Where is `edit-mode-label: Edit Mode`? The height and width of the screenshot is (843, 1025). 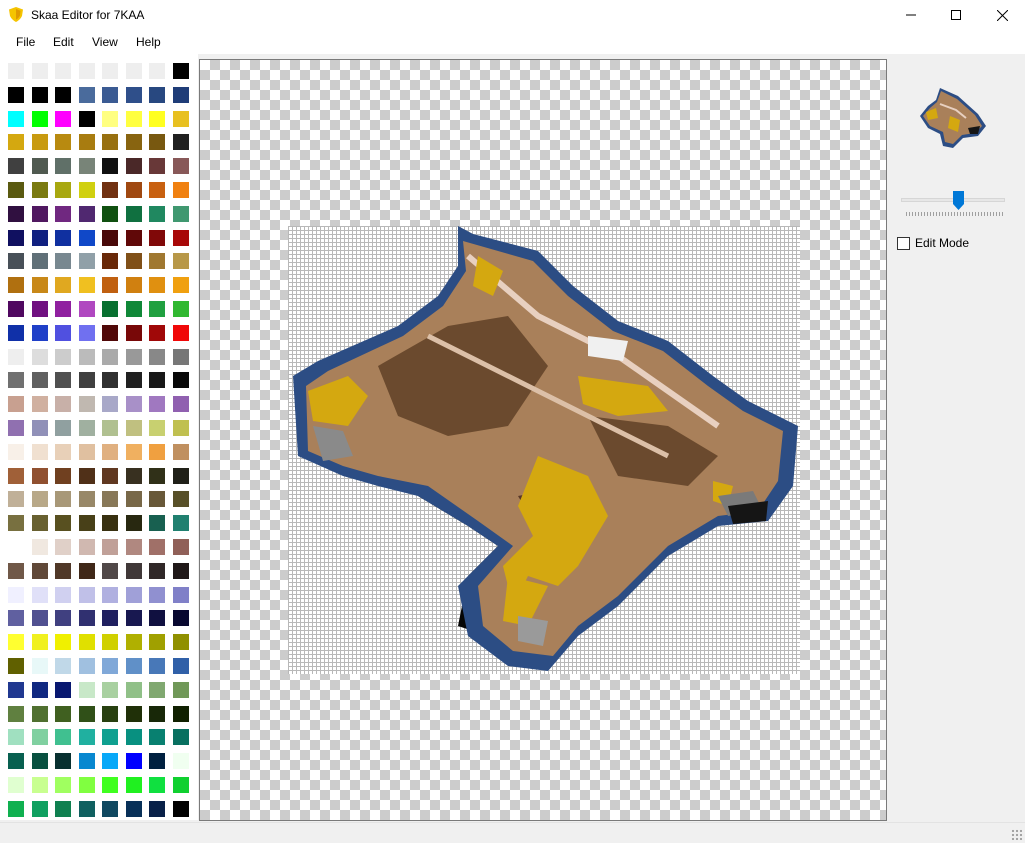
edit-mode-label: Edit Mode is located at coordinates (942, 243).